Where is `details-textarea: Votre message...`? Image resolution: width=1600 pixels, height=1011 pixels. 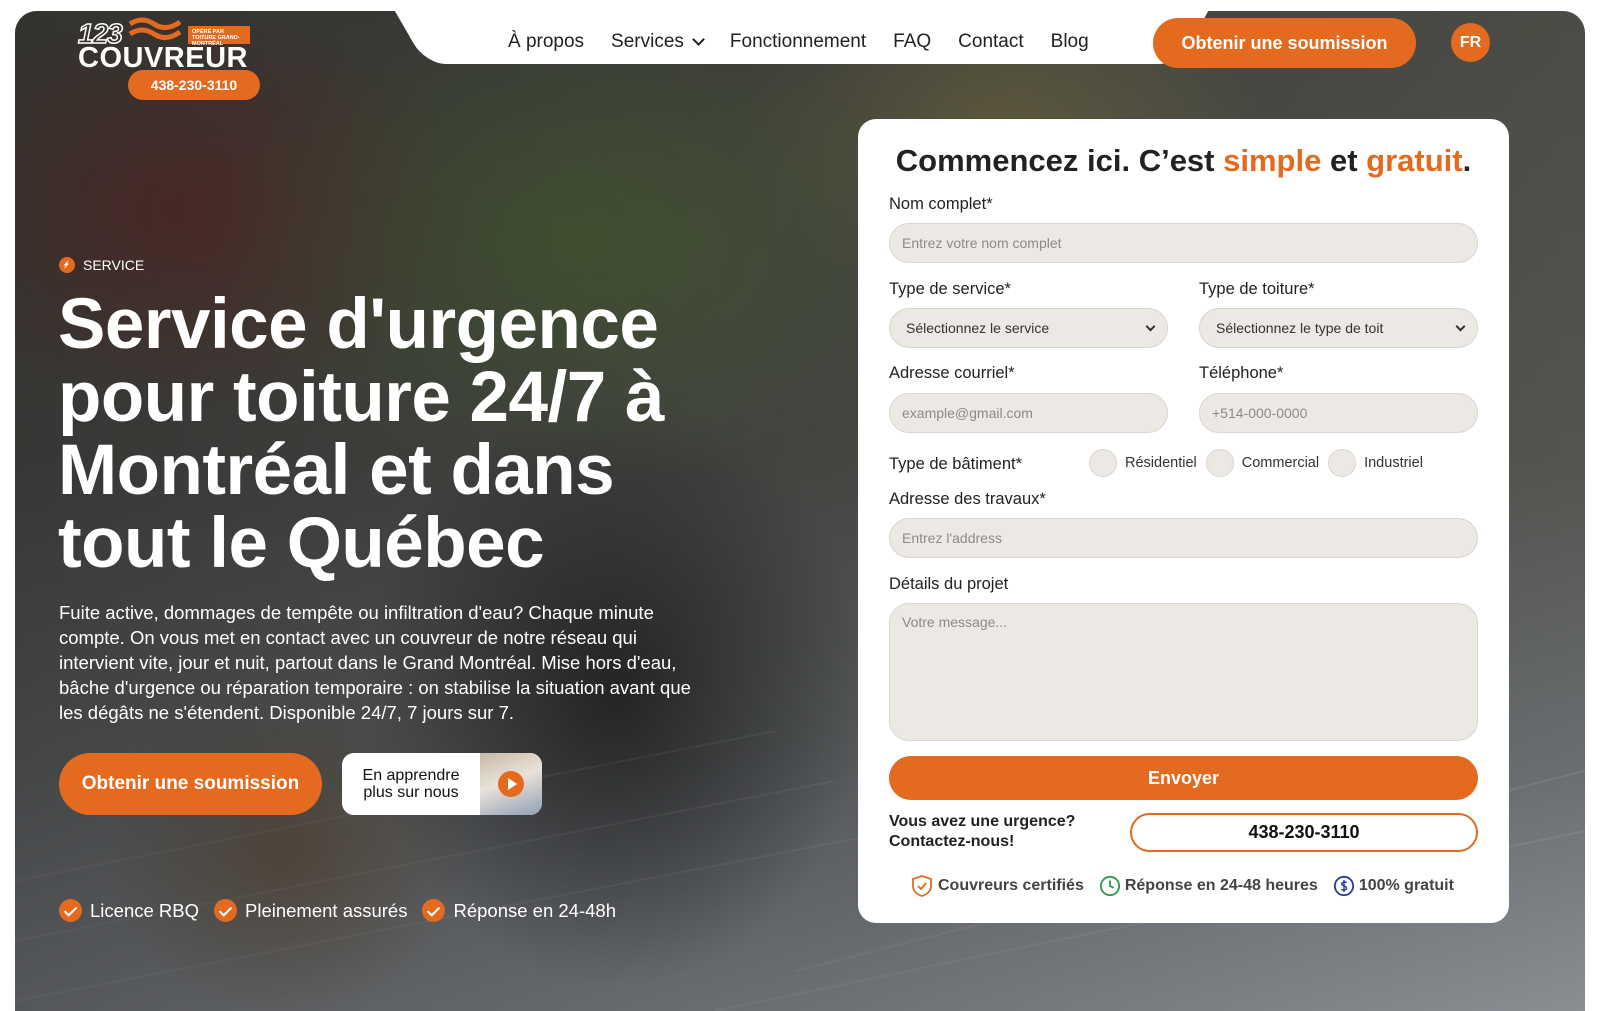
details-textarea: Votre message... is located at coordinates (1183, 672).